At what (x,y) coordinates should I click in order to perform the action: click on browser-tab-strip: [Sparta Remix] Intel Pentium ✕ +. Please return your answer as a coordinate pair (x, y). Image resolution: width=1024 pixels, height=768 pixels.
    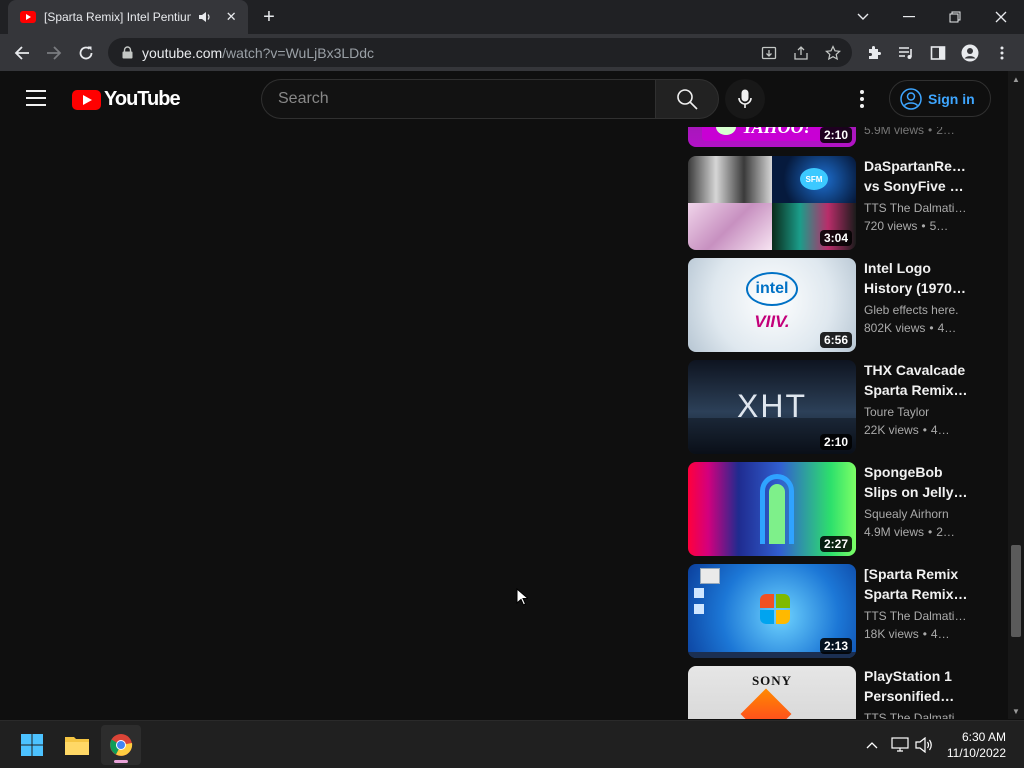
    Looking at the image, I should click on (512, 17).